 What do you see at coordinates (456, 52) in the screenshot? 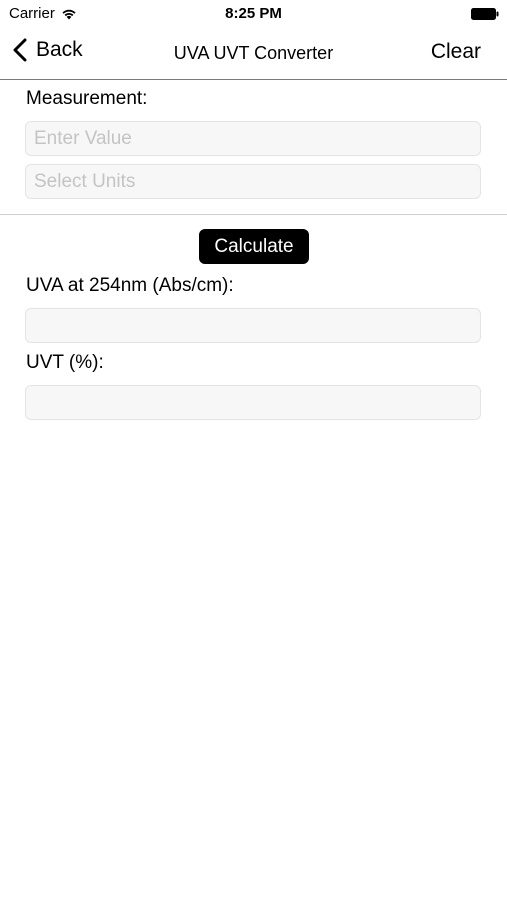
I see `clear-button: Clear` at bounding box center [456, 52].